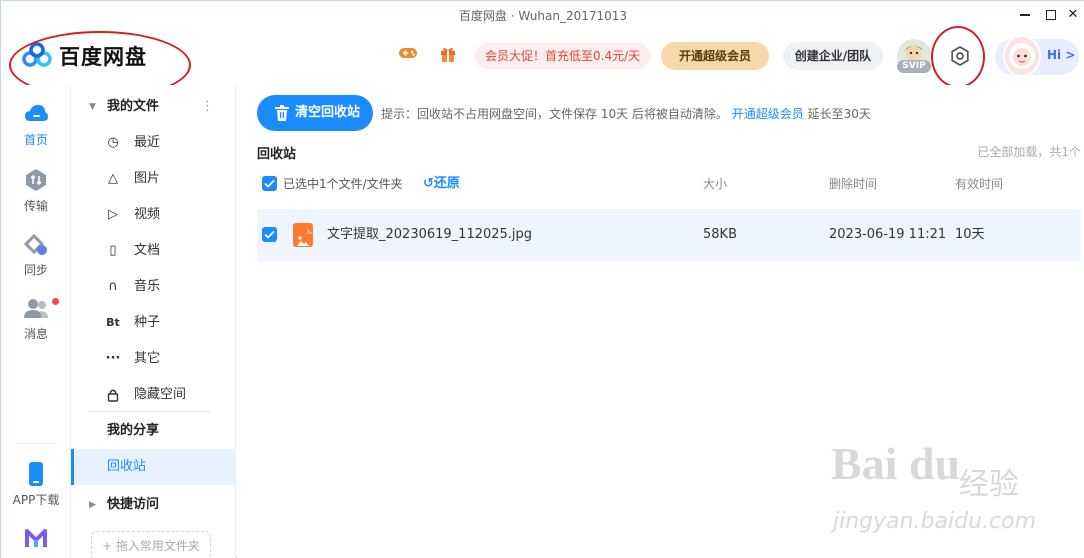 The height and width of the screenshot is (558, 1084). Describe the element at coordinates (303, 235) in the screenshot. I see `image-file-icon` at that location.